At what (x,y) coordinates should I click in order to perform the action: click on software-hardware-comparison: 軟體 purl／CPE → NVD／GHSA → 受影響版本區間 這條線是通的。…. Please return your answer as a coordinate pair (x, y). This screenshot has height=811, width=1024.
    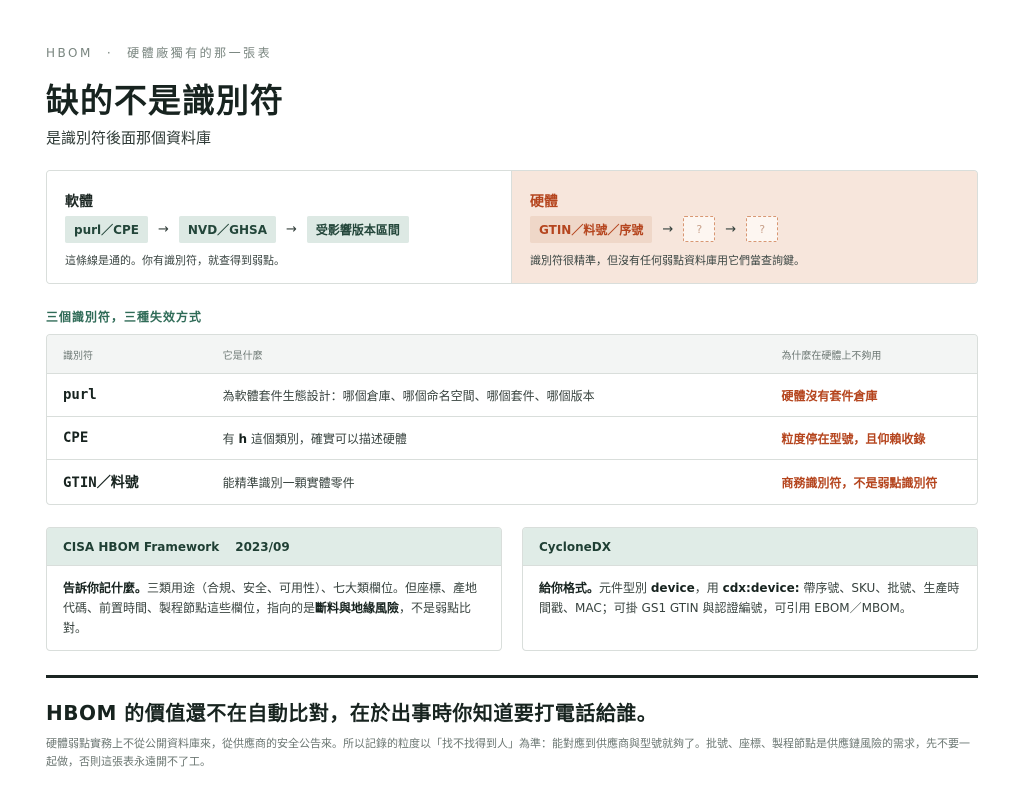
    Looking at the image, I should click on (512, 227).